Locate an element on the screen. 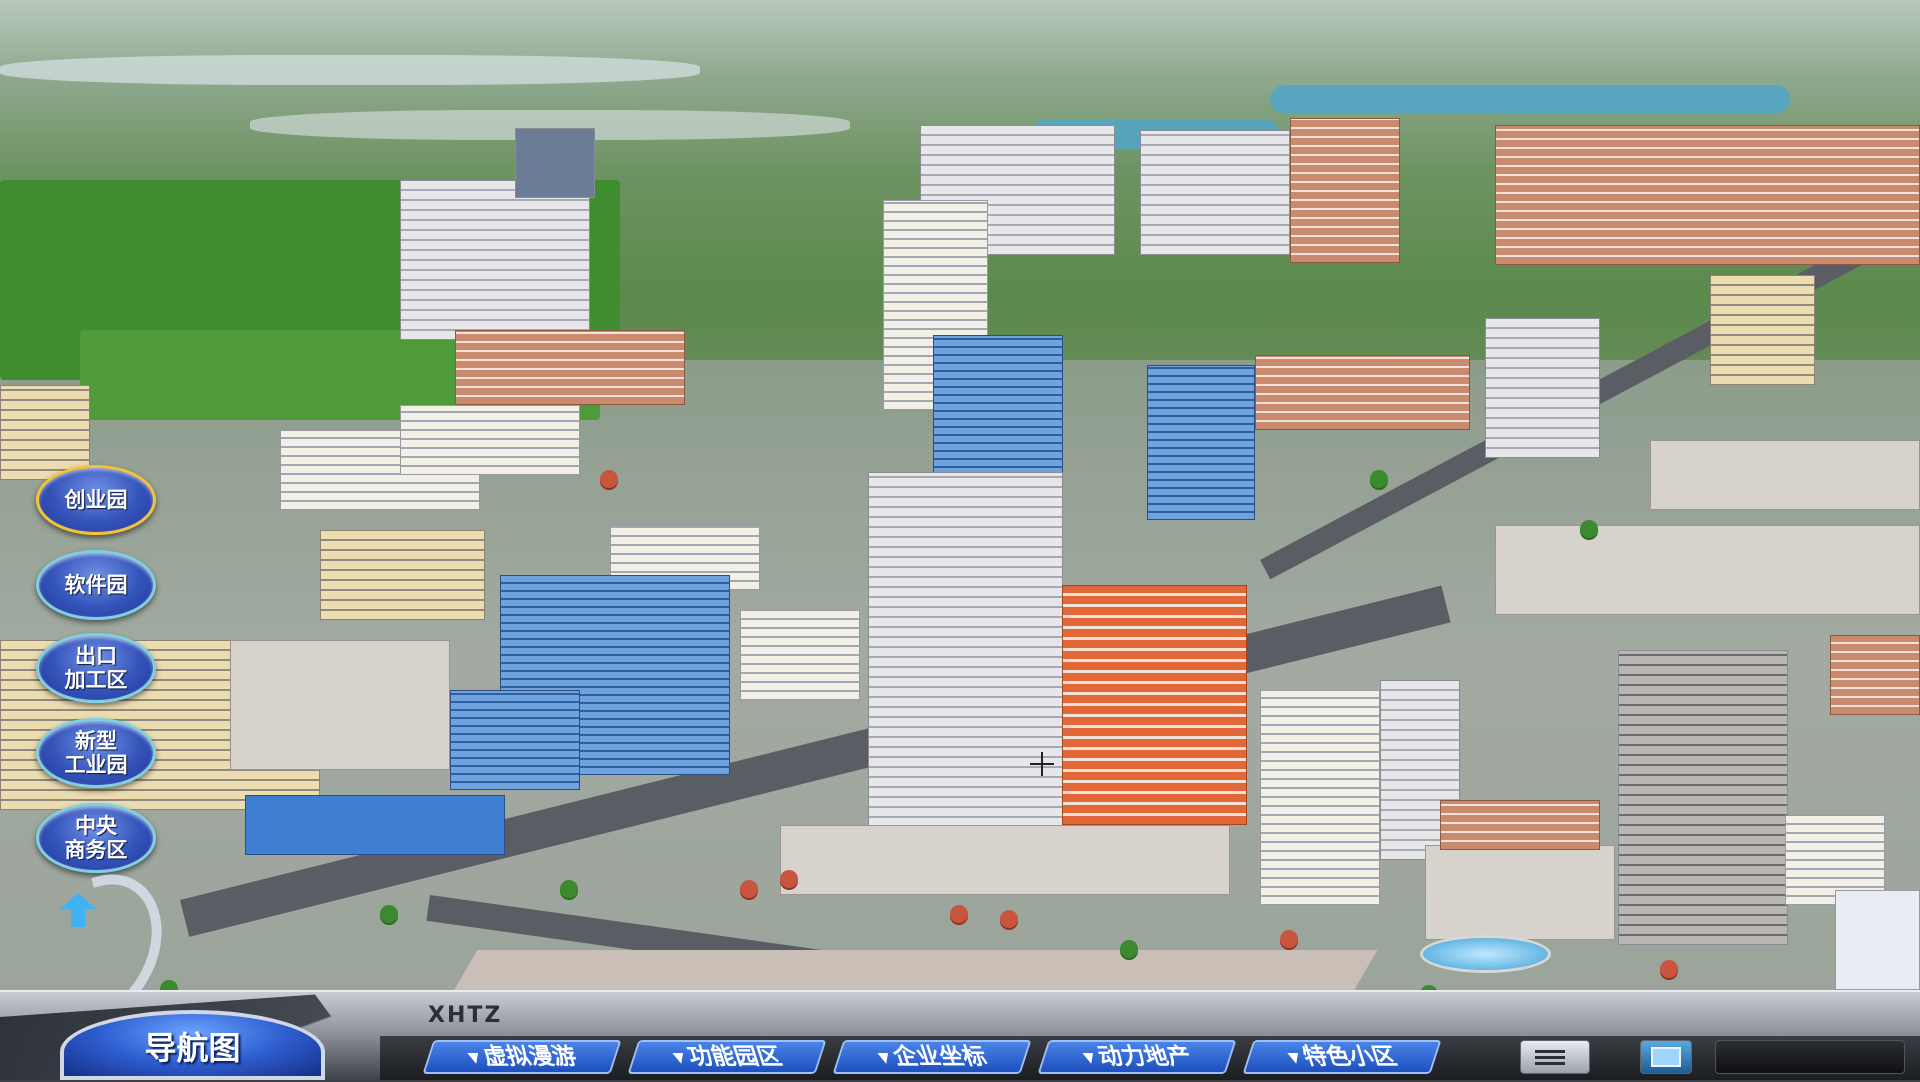  side-nav-chukou: 出口 加工区 is located at coordinates (96, 668).